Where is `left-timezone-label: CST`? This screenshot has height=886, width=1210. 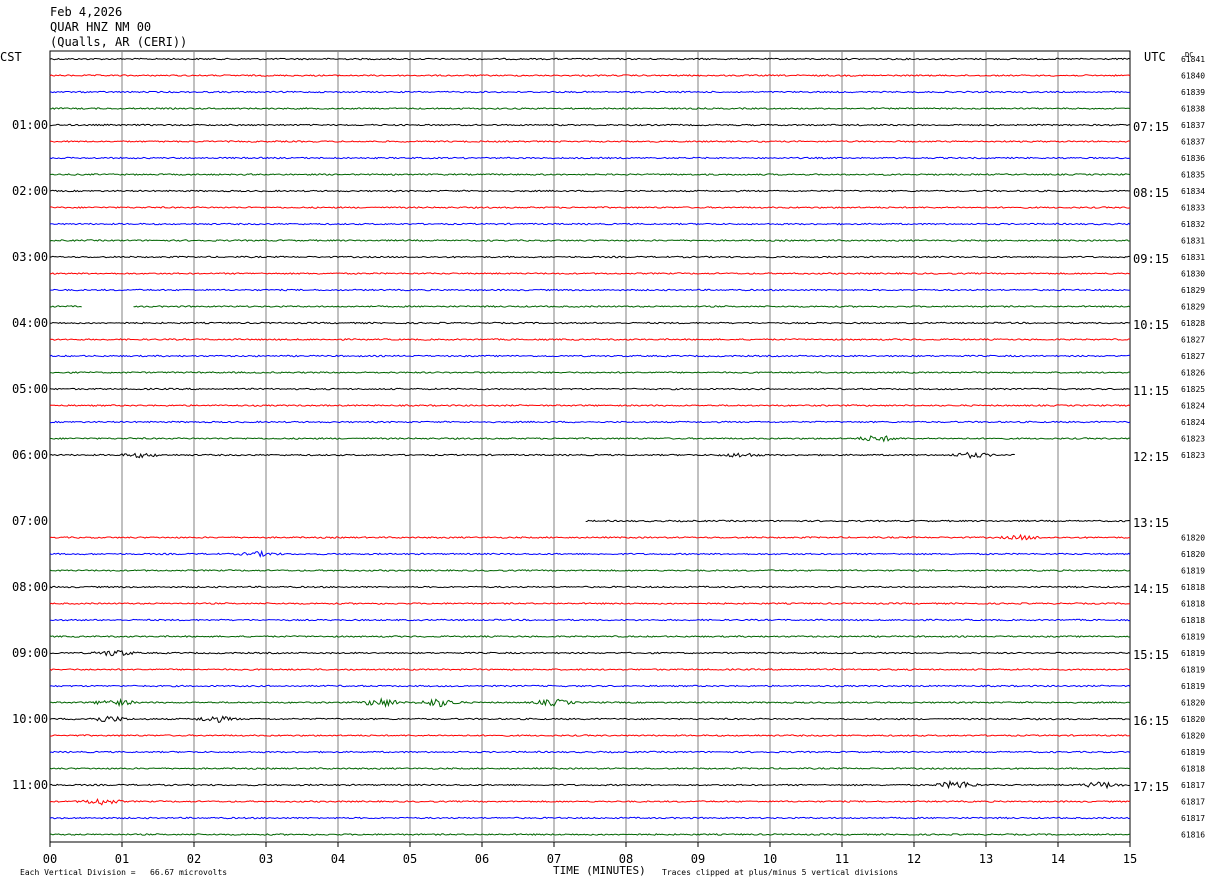 left-timezone-label: CST is located at coordinates (11, 57).